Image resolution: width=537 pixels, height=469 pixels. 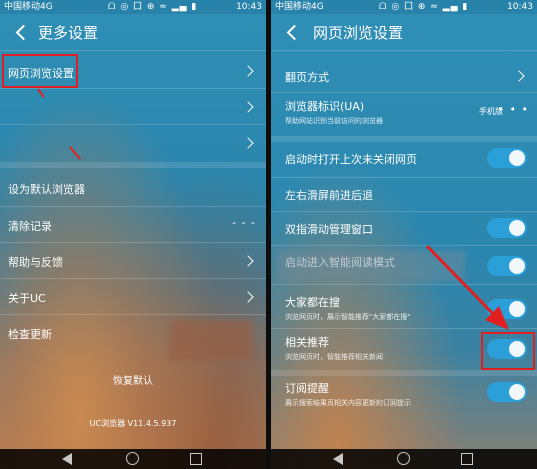 I want to click on menu-item-label: 清除记录, so click(x=30, y=226).